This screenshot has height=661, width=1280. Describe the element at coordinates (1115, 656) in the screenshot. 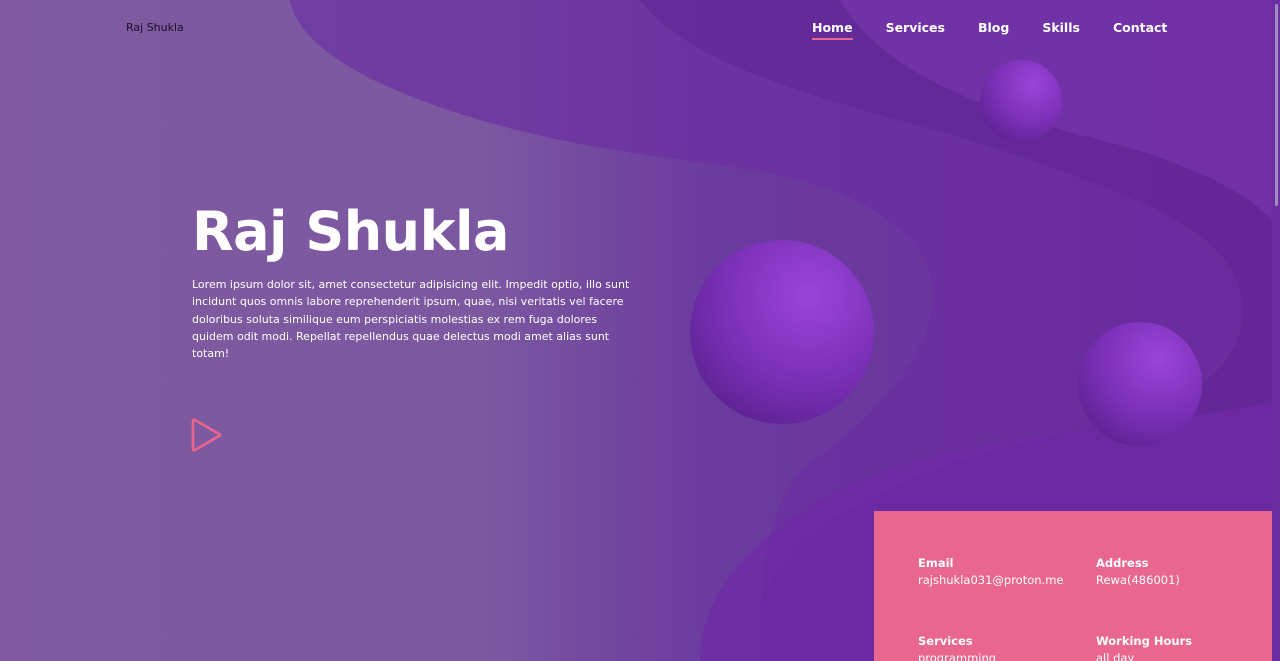

I see `hours-value: all day` at that location.